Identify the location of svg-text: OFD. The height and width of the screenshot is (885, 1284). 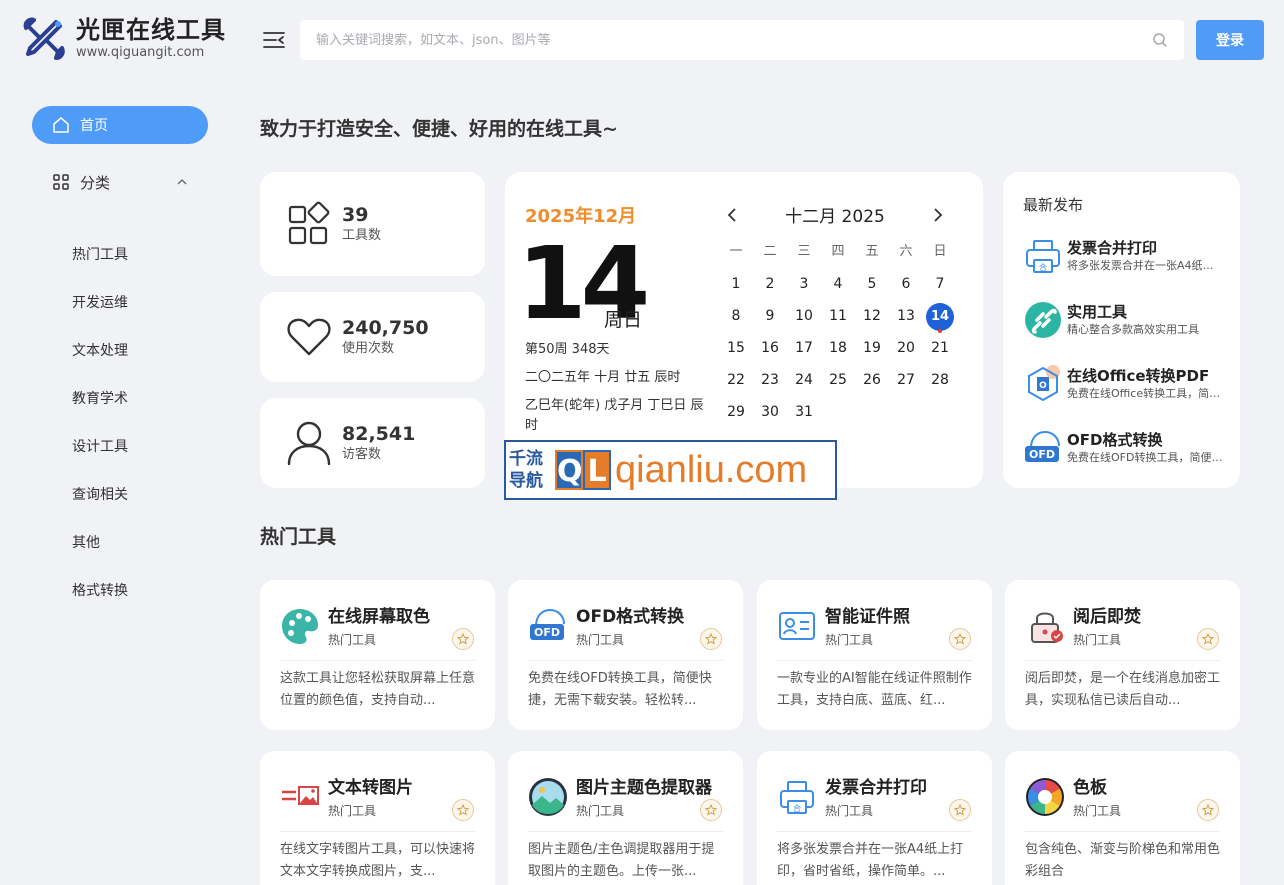
(547, 632).